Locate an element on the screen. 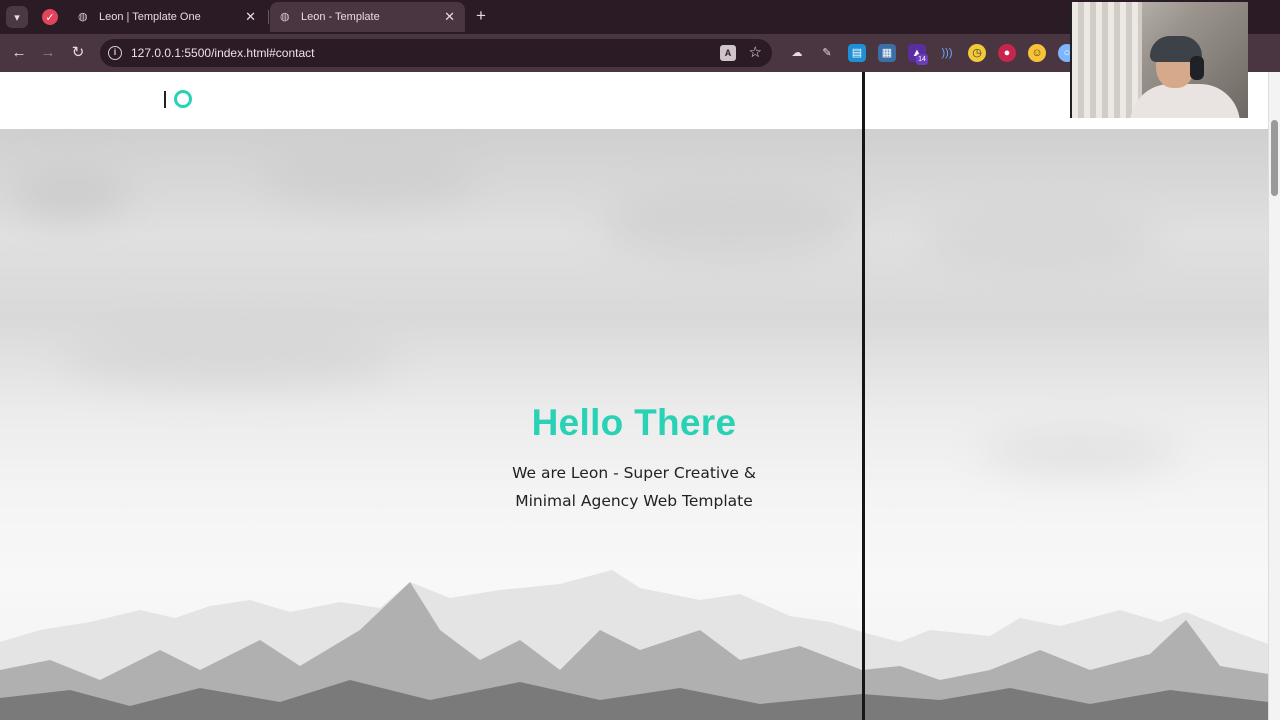 Image resolution: width=1280 pixels, height=720 pixels. logo-bar-icon is located at coordinates (165, 99).